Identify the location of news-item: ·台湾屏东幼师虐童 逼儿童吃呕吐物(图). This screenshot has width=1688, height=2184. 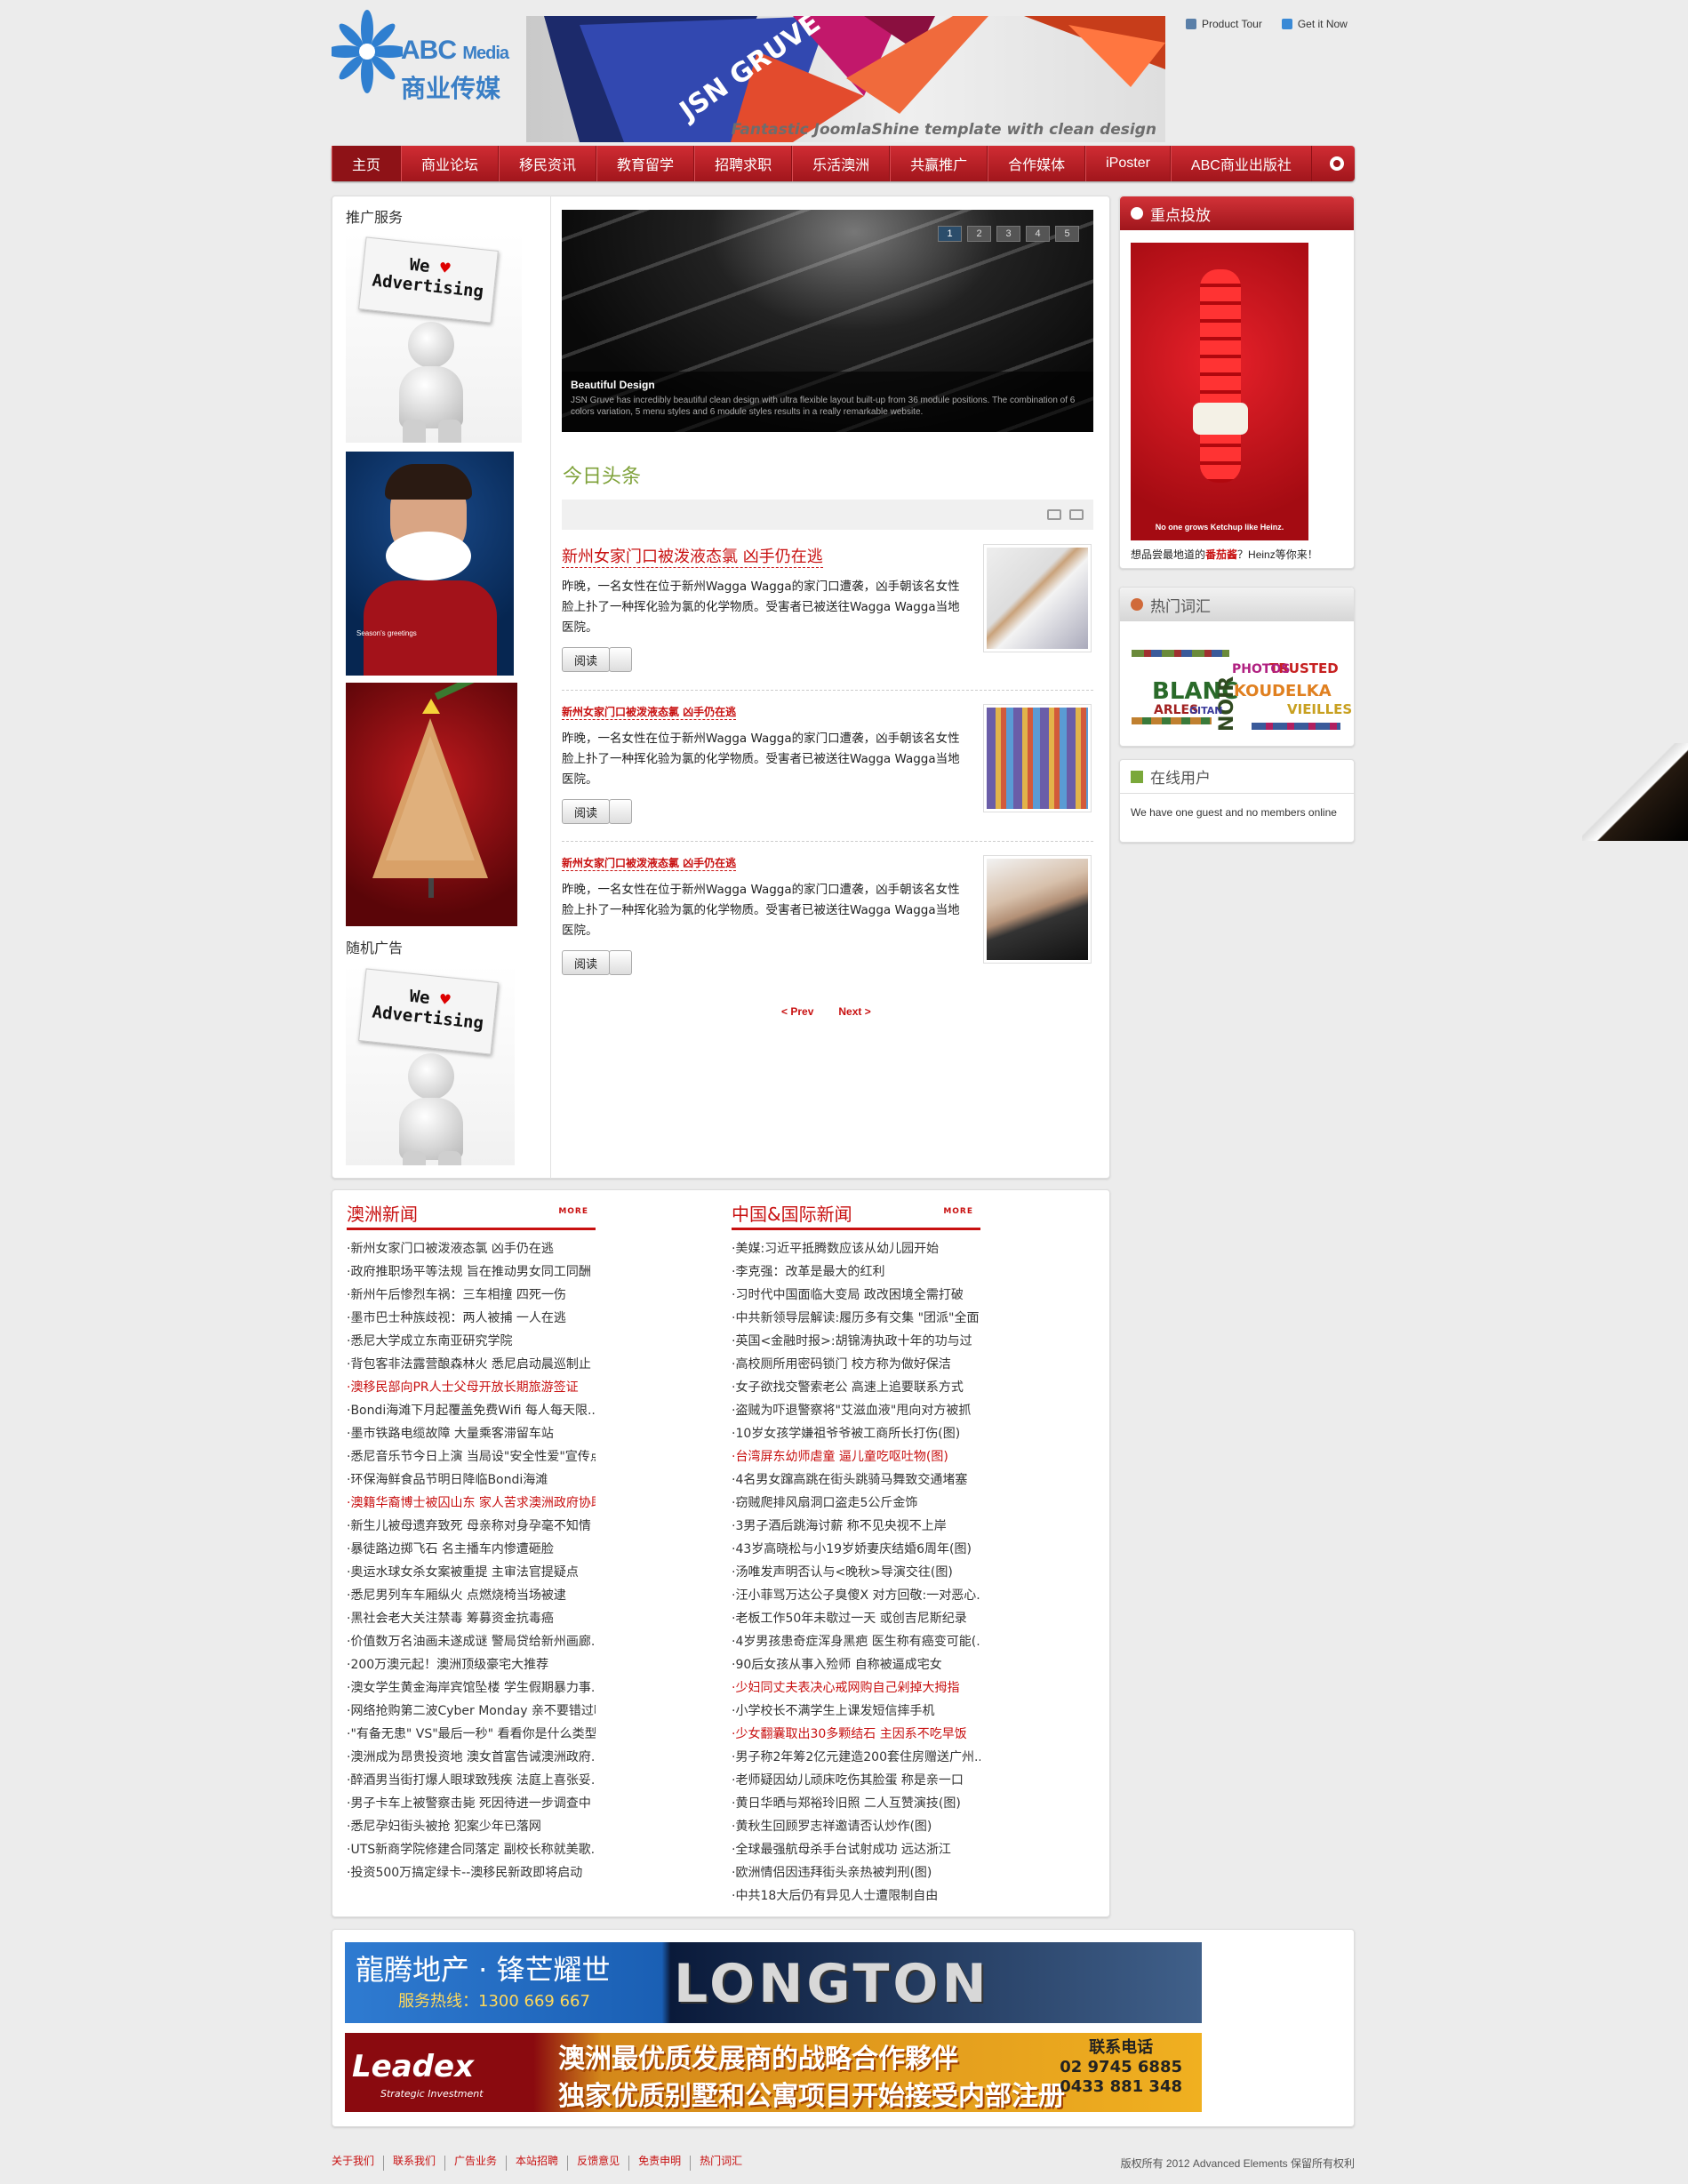
(856, 1456).